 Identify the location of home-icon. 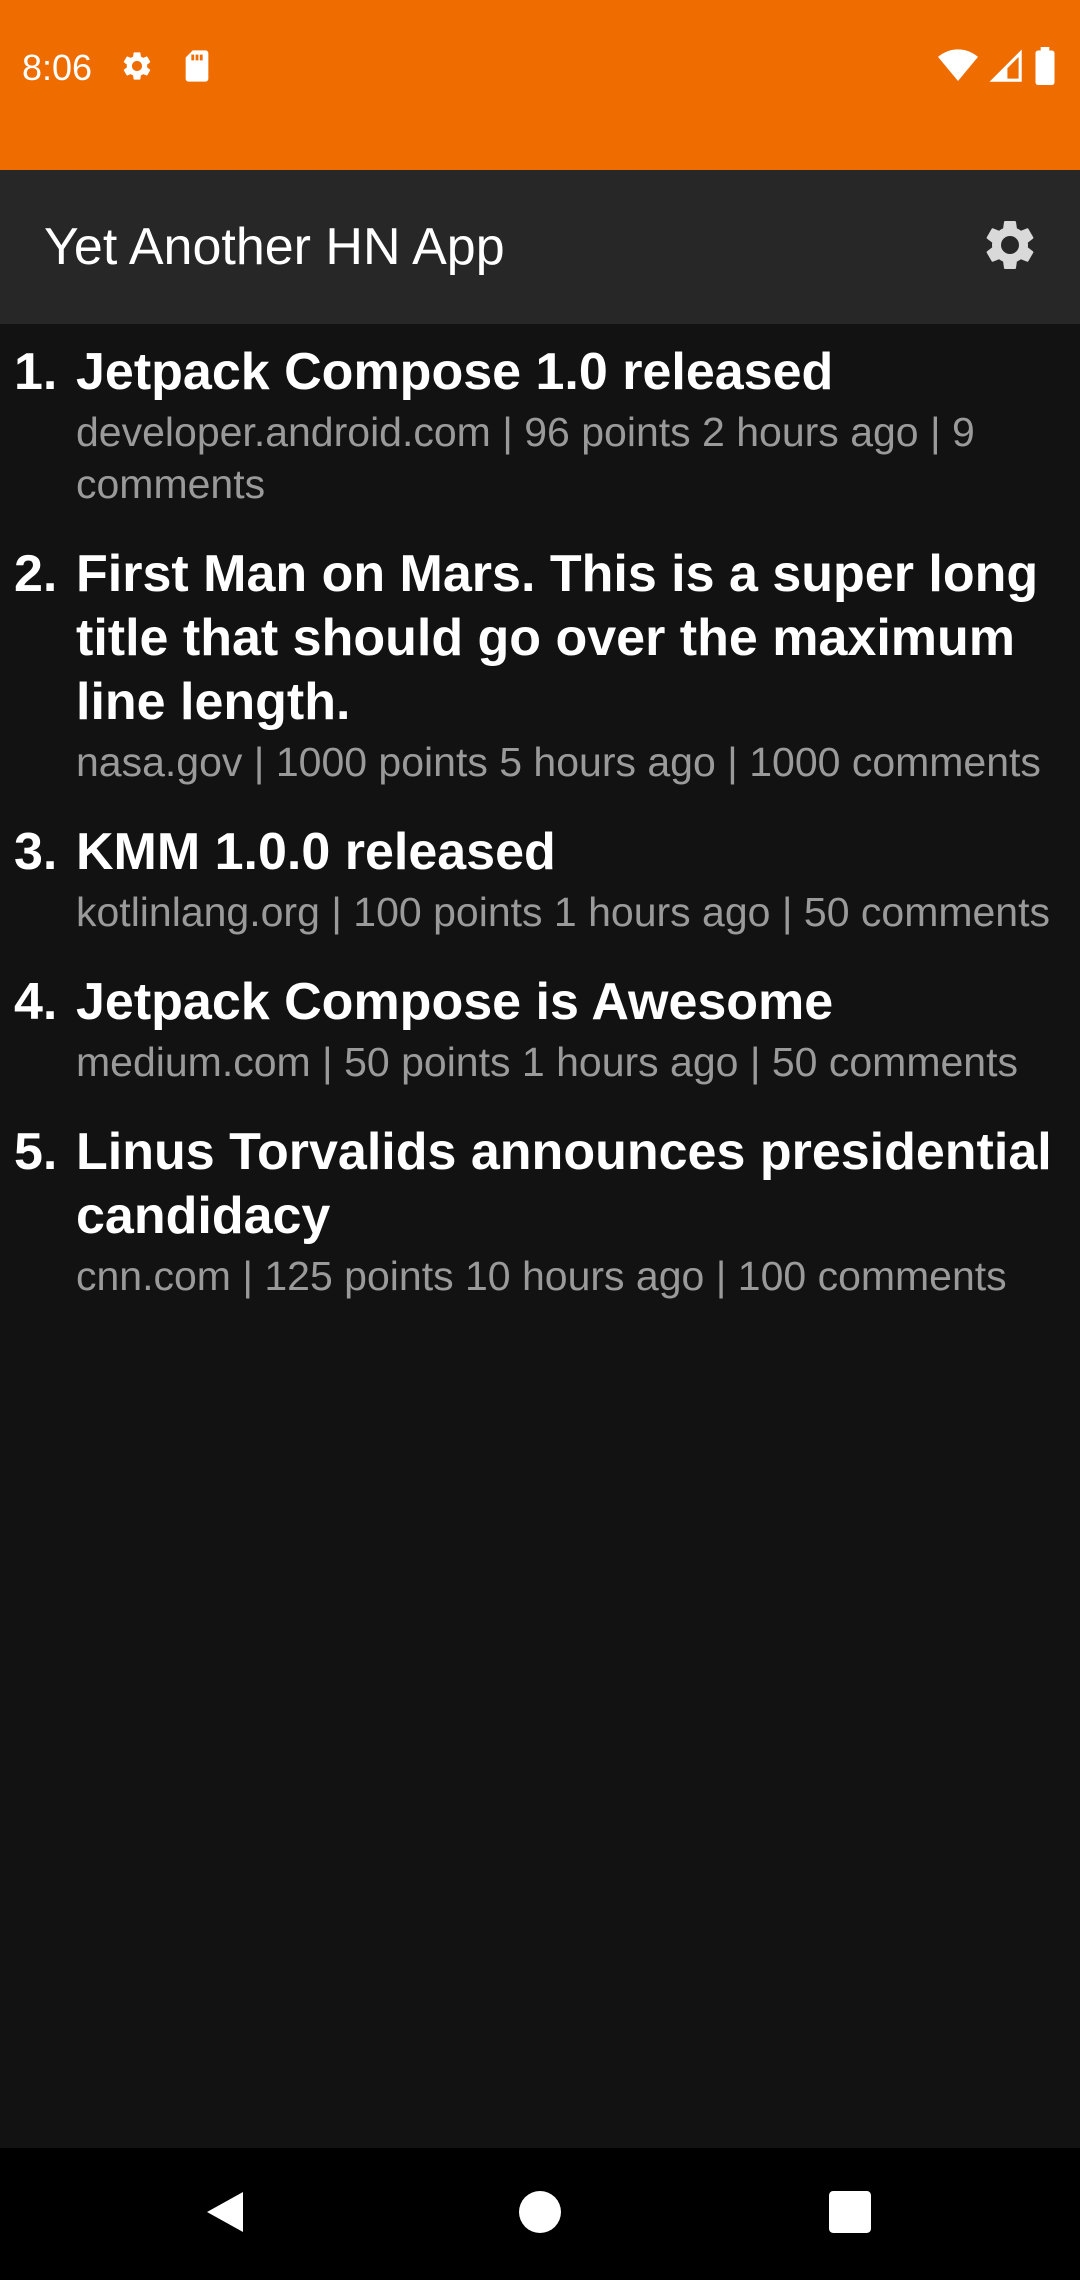
(540, 2214).